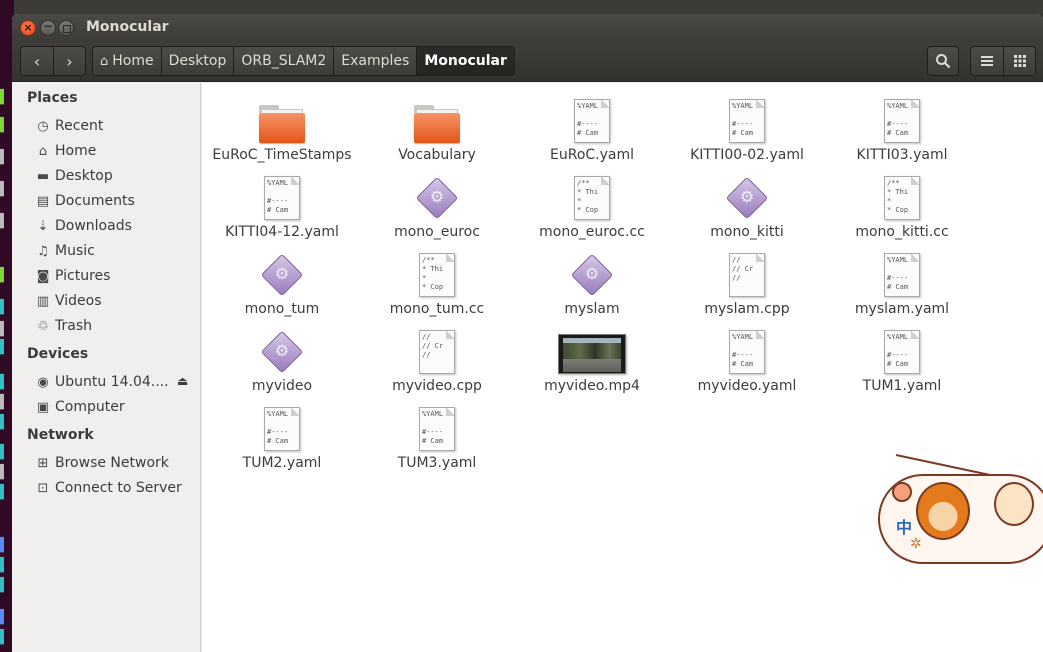  What do you see at coordinates (437, 352) in the screenshot?
I see `source-file-icon: // // Cr //` at bounding box center [437, 352].